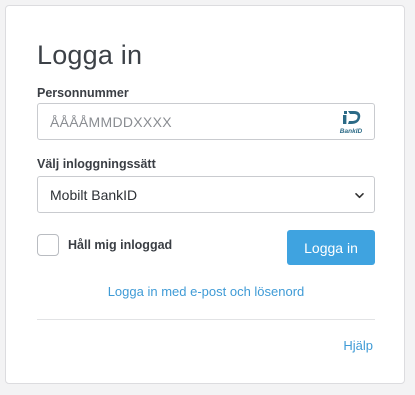 The image size is (415, 395). Describe the element at coordinates (358, 346) in the screenshot. I see `help-link: Hjälp` at that location.